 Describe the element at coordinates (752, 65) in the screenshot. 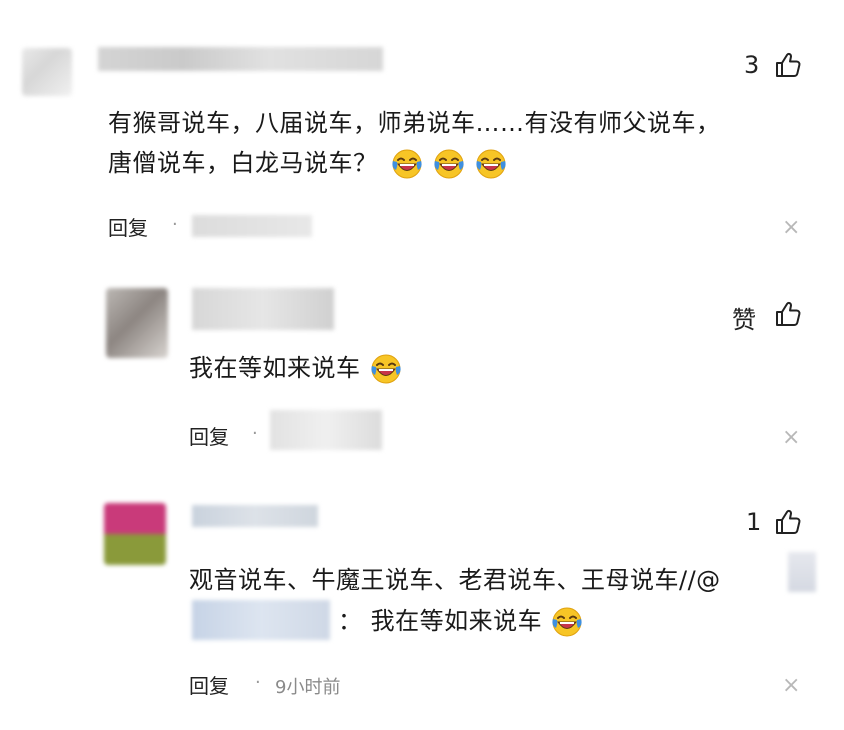

I see `like-count: 3` at that location.